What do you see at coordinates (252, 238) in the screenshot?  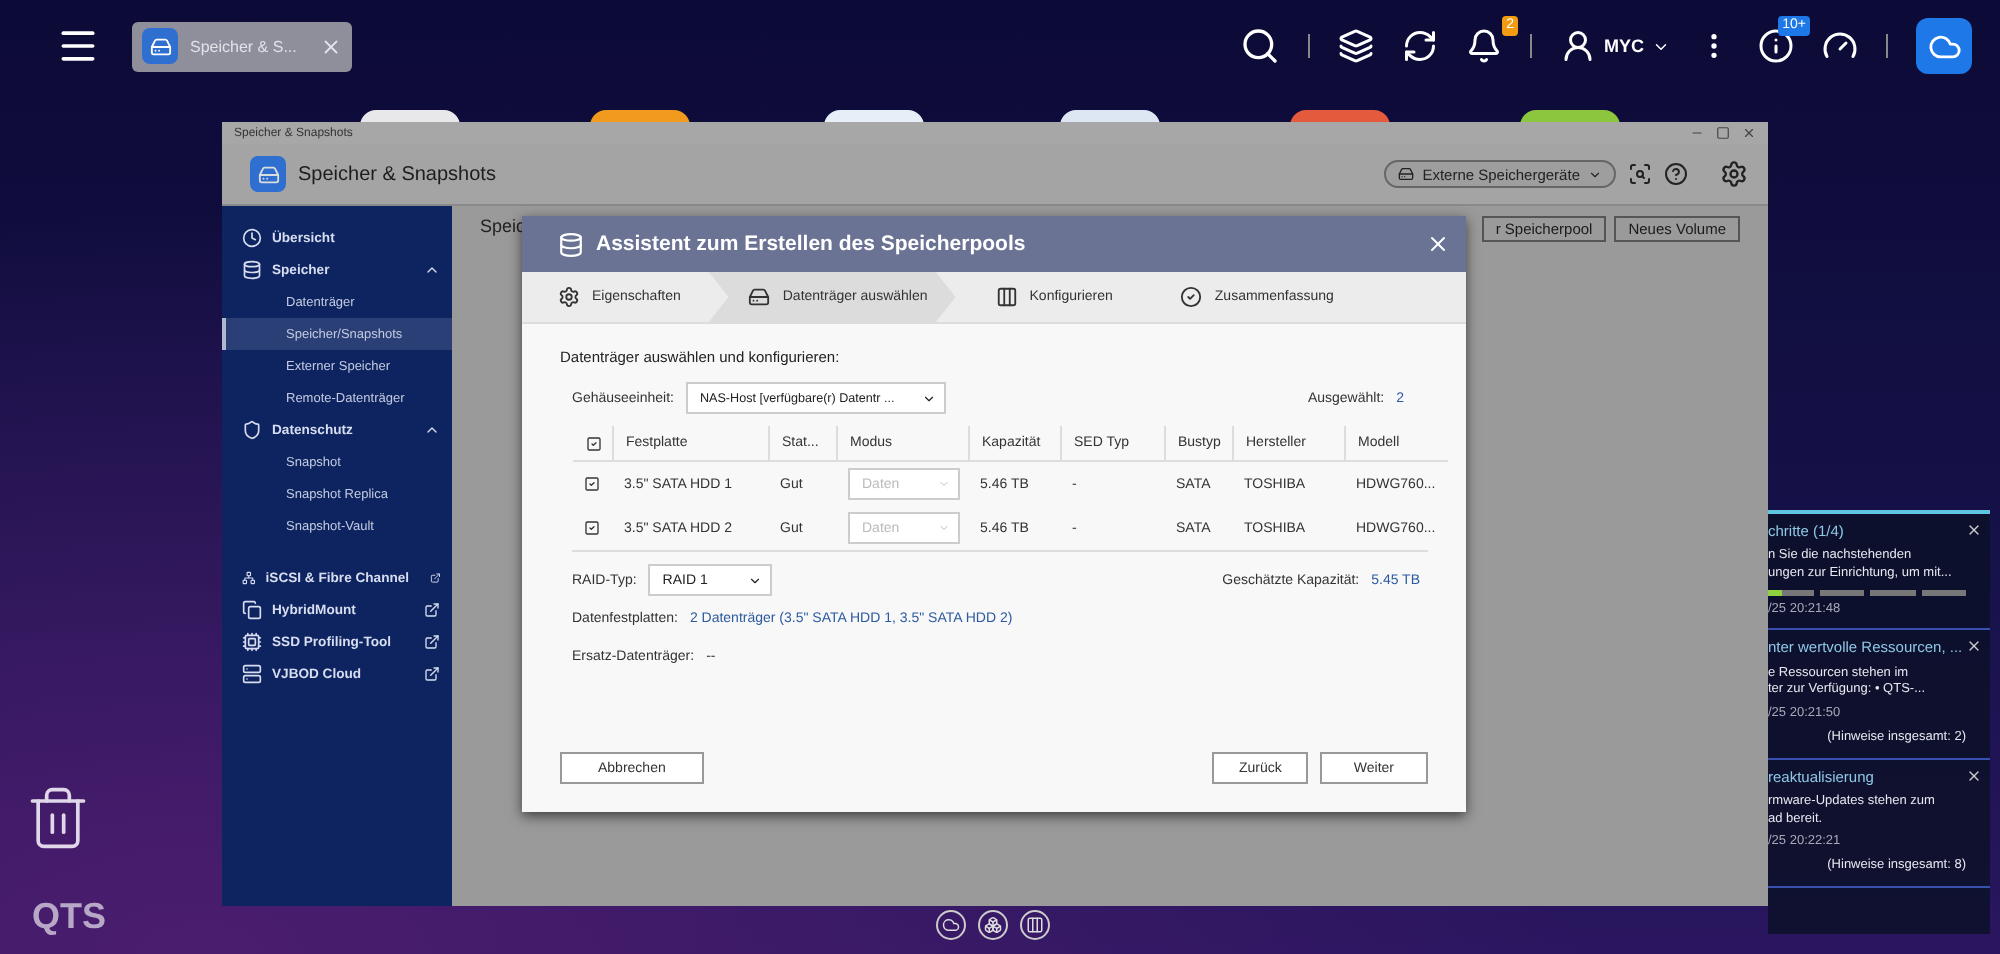 I see `clock-icon` at bounding box center [252, 238].